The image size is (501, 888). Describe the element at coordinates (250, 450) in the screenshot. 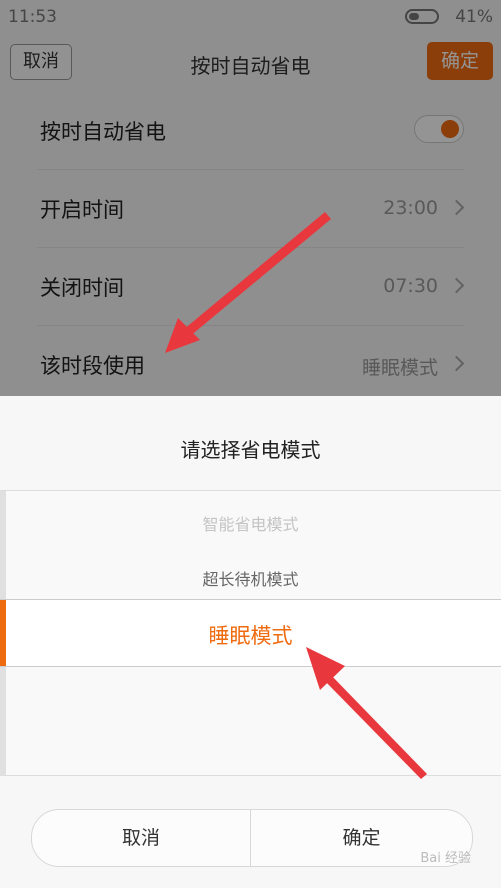

I see `sheet-title: 请选择省电模式` at that location.